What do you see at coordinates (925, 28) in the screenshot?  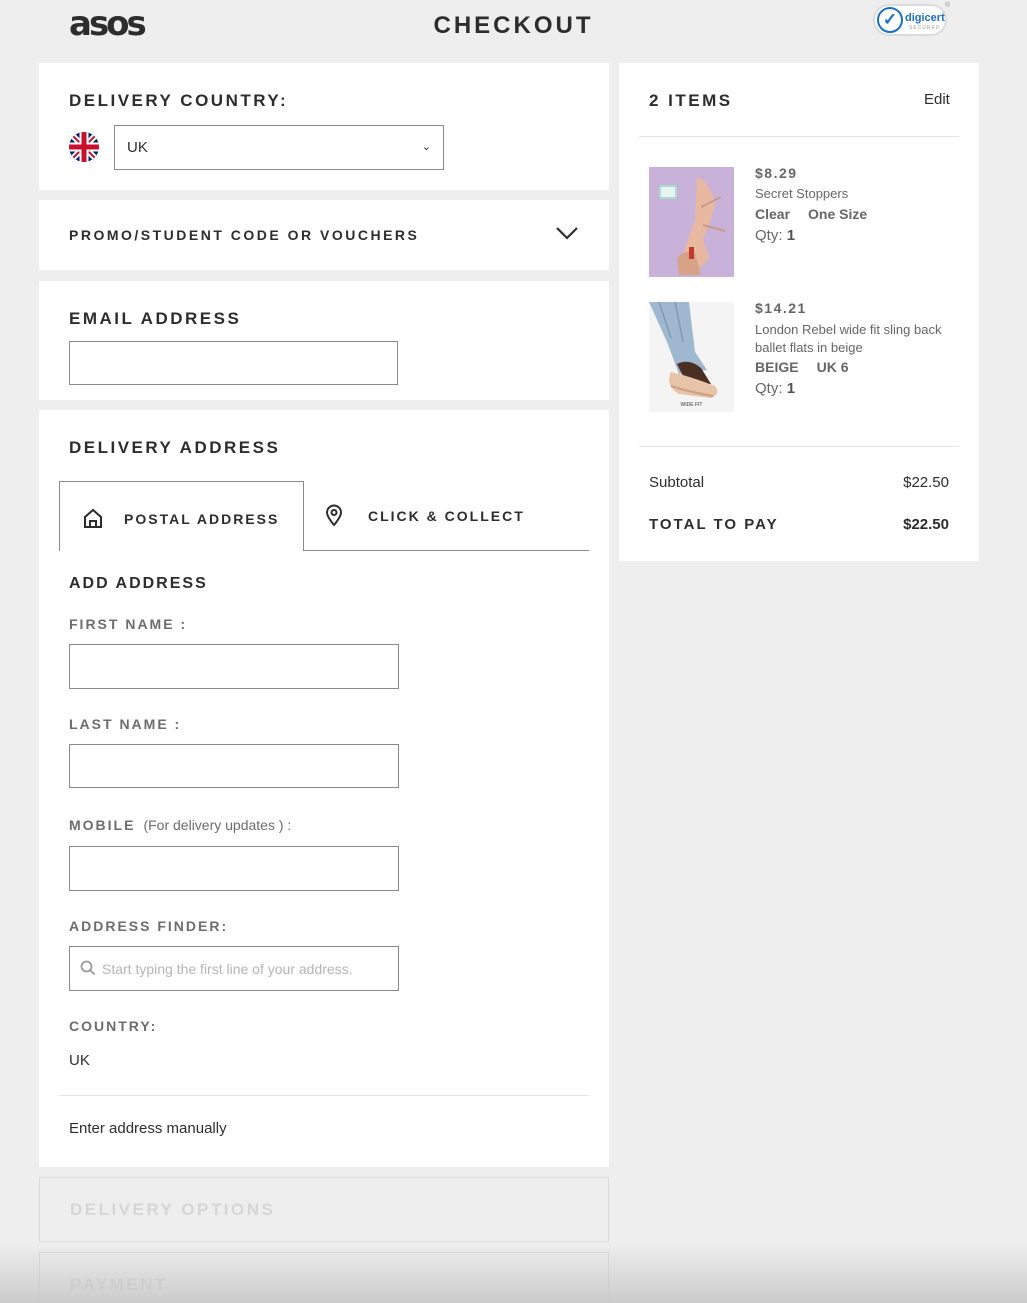 I see `digicert-sub-label: SECURED` at bounding box center [925, 28].